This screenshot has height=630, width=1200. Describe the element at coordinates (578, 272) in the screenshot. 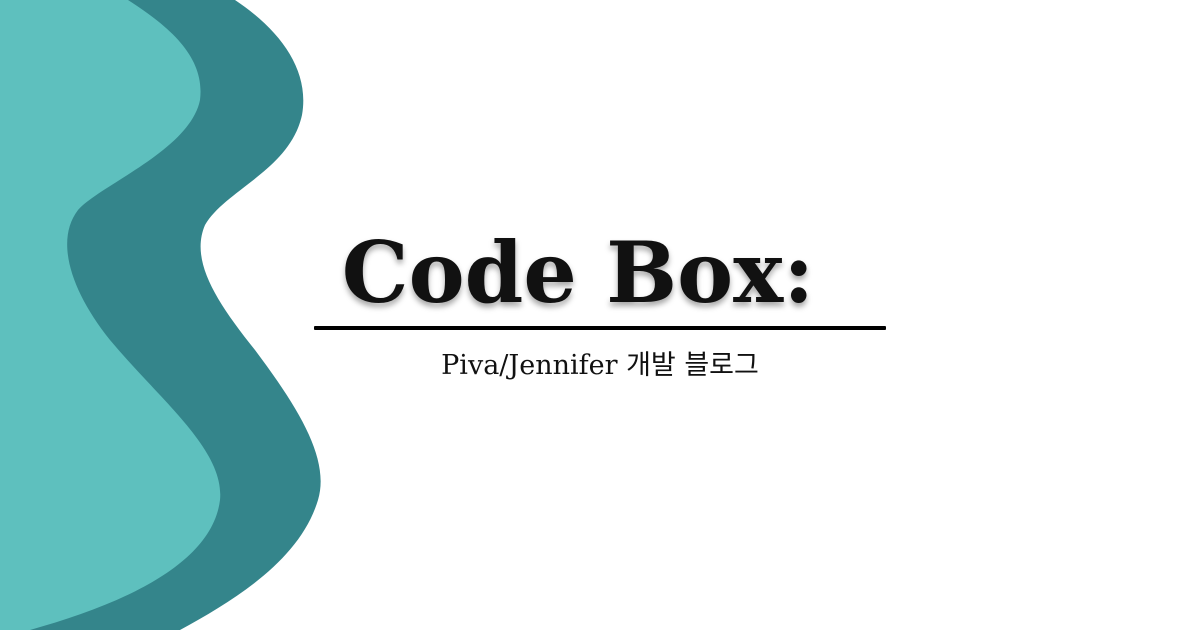

I see `page-title: Code Box:` at that location.